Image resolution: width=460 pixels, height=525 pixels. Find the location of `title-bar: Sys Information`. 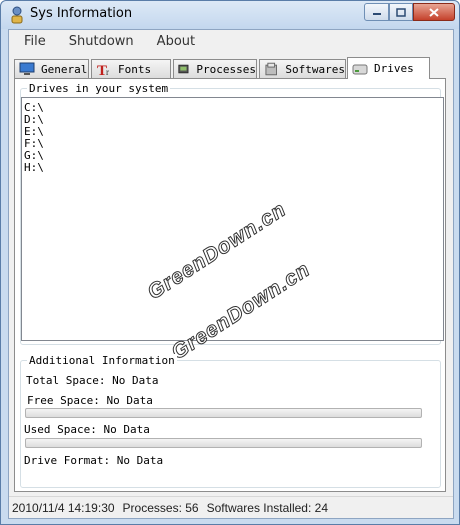

title-bar: Sys Information is located at coordinates (230, 15).